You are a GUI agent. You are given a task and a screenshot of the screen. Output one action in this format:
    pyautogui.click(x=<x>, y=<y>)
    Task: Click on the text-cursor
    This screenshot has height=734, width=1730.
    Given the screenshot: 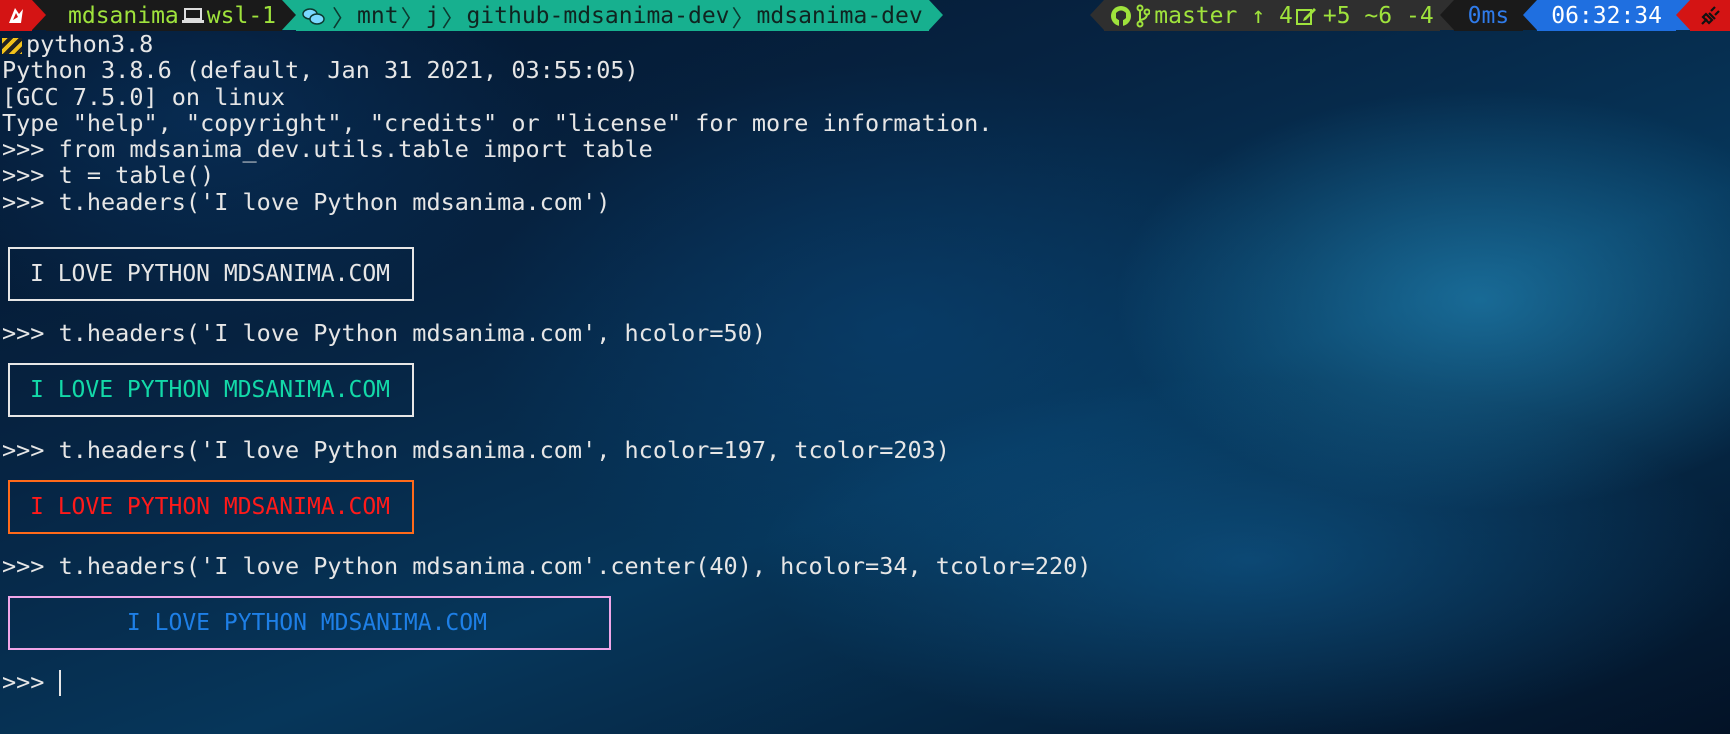 What is the action you would take?
    pyautogui.click(x=59, y=683)
    